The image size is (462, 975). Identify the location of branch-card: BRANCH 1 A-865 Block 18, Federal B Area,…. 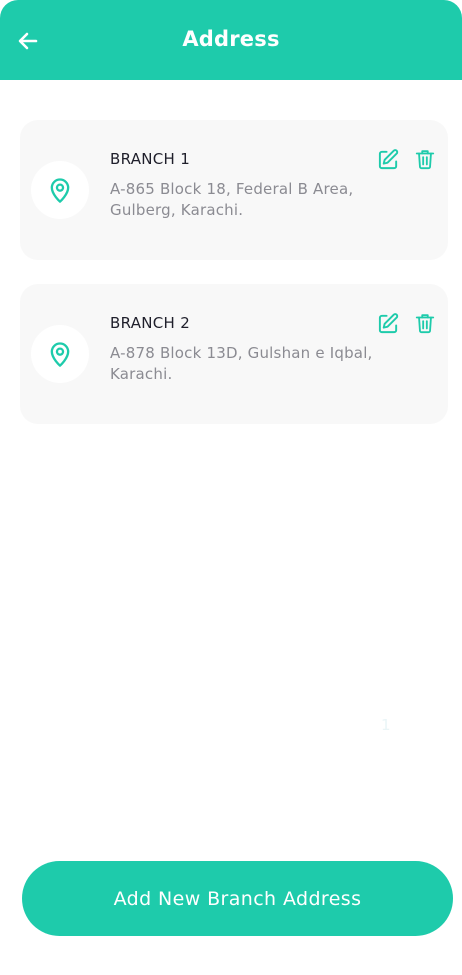
(234, 190).